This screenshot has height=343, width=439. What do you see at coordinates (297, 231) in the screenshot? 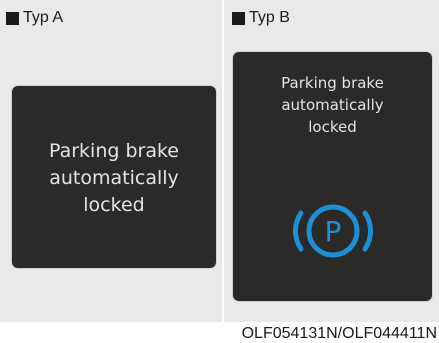
I see `brake-icon-left-arc` at bounding box center [297, 231].